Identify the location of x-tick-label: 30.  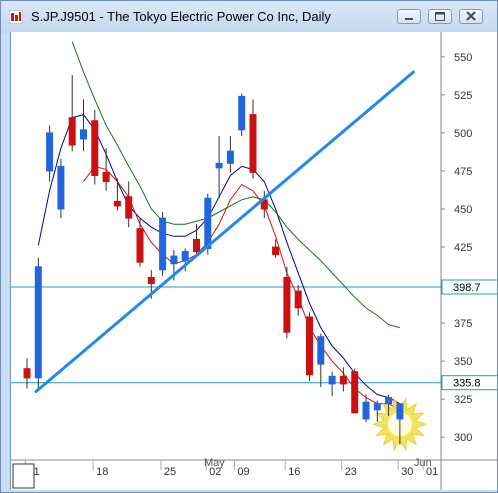
(407, 472).